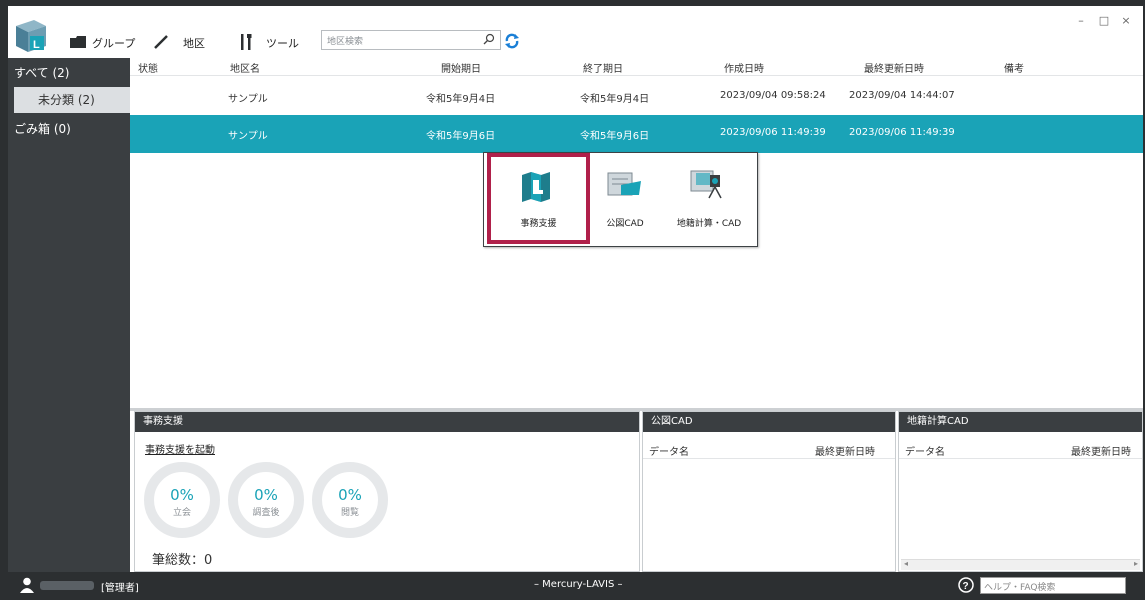  I want to click on column-header-note: 備考, so click(1014, 67).